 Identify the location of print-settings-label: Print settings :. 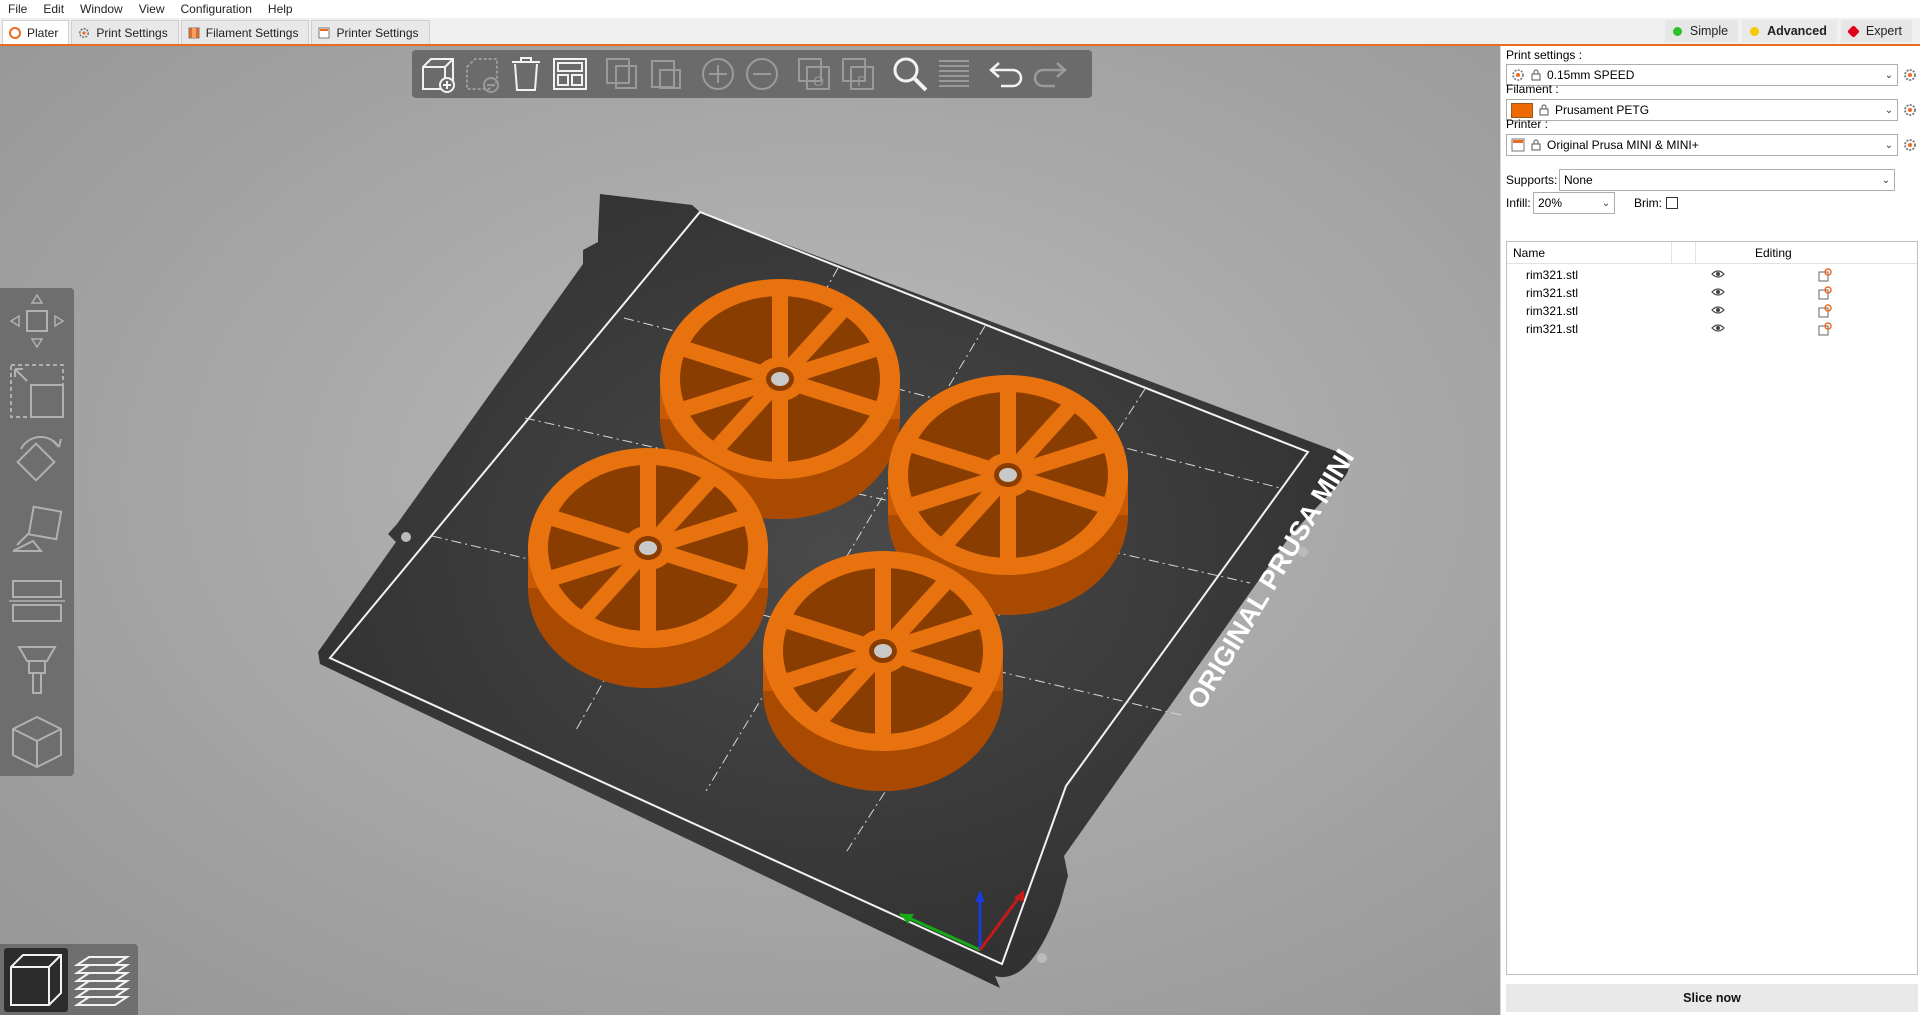
(1544, 55).